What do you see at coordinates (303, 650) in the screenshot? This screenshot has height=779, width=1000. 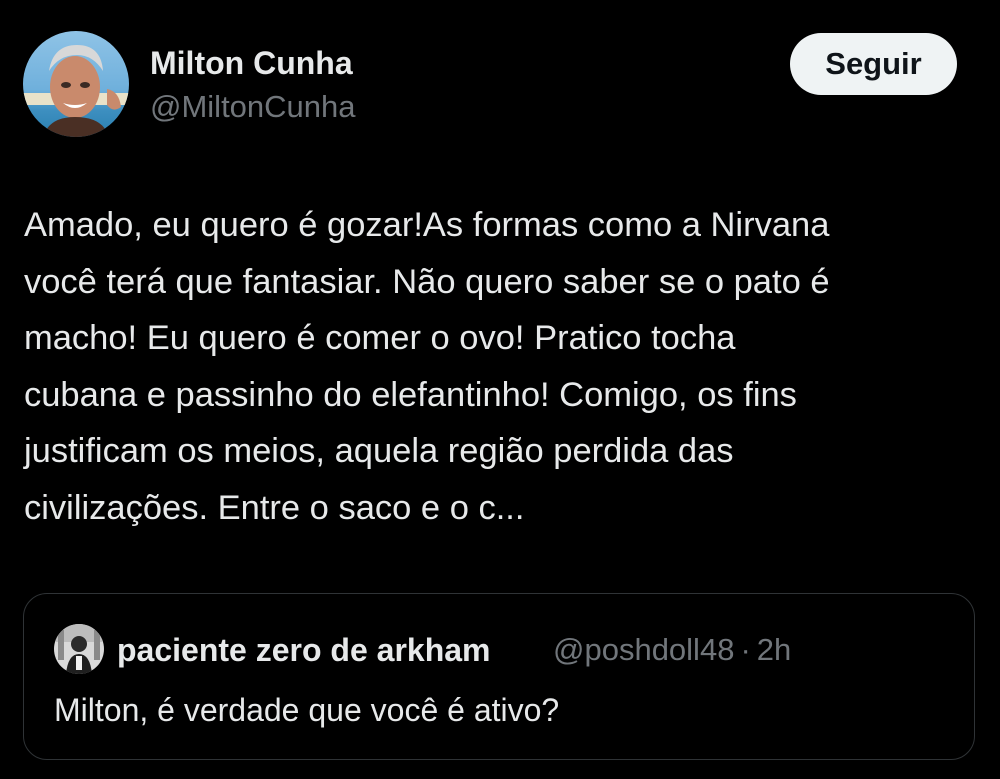 I see `quoted-author-display-name: paciente zero de arkham` at bounding box center [303, 650].